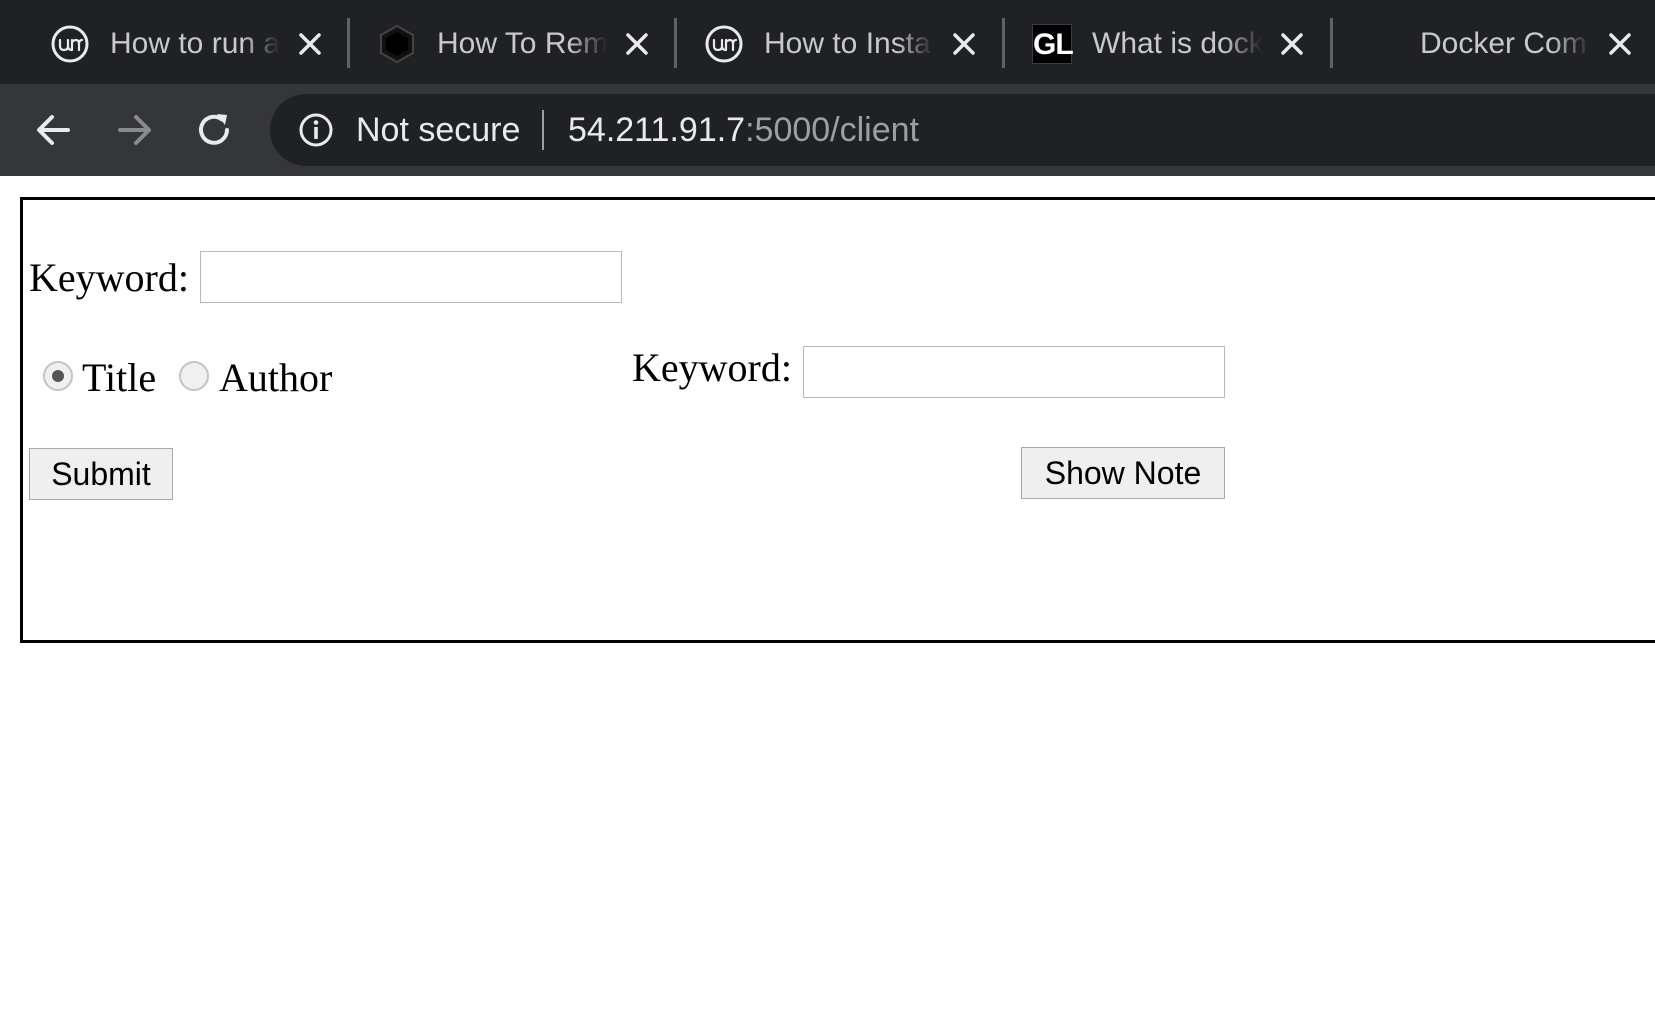 This screenshot has height=1023, width=1655. I want to click on tab-title: Docker Com, so click(1503, 43).